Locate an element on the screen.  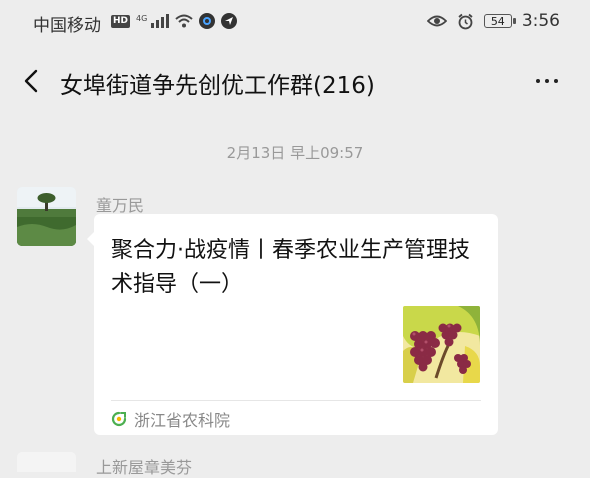
location-icon is located at coordinates (229, 21).